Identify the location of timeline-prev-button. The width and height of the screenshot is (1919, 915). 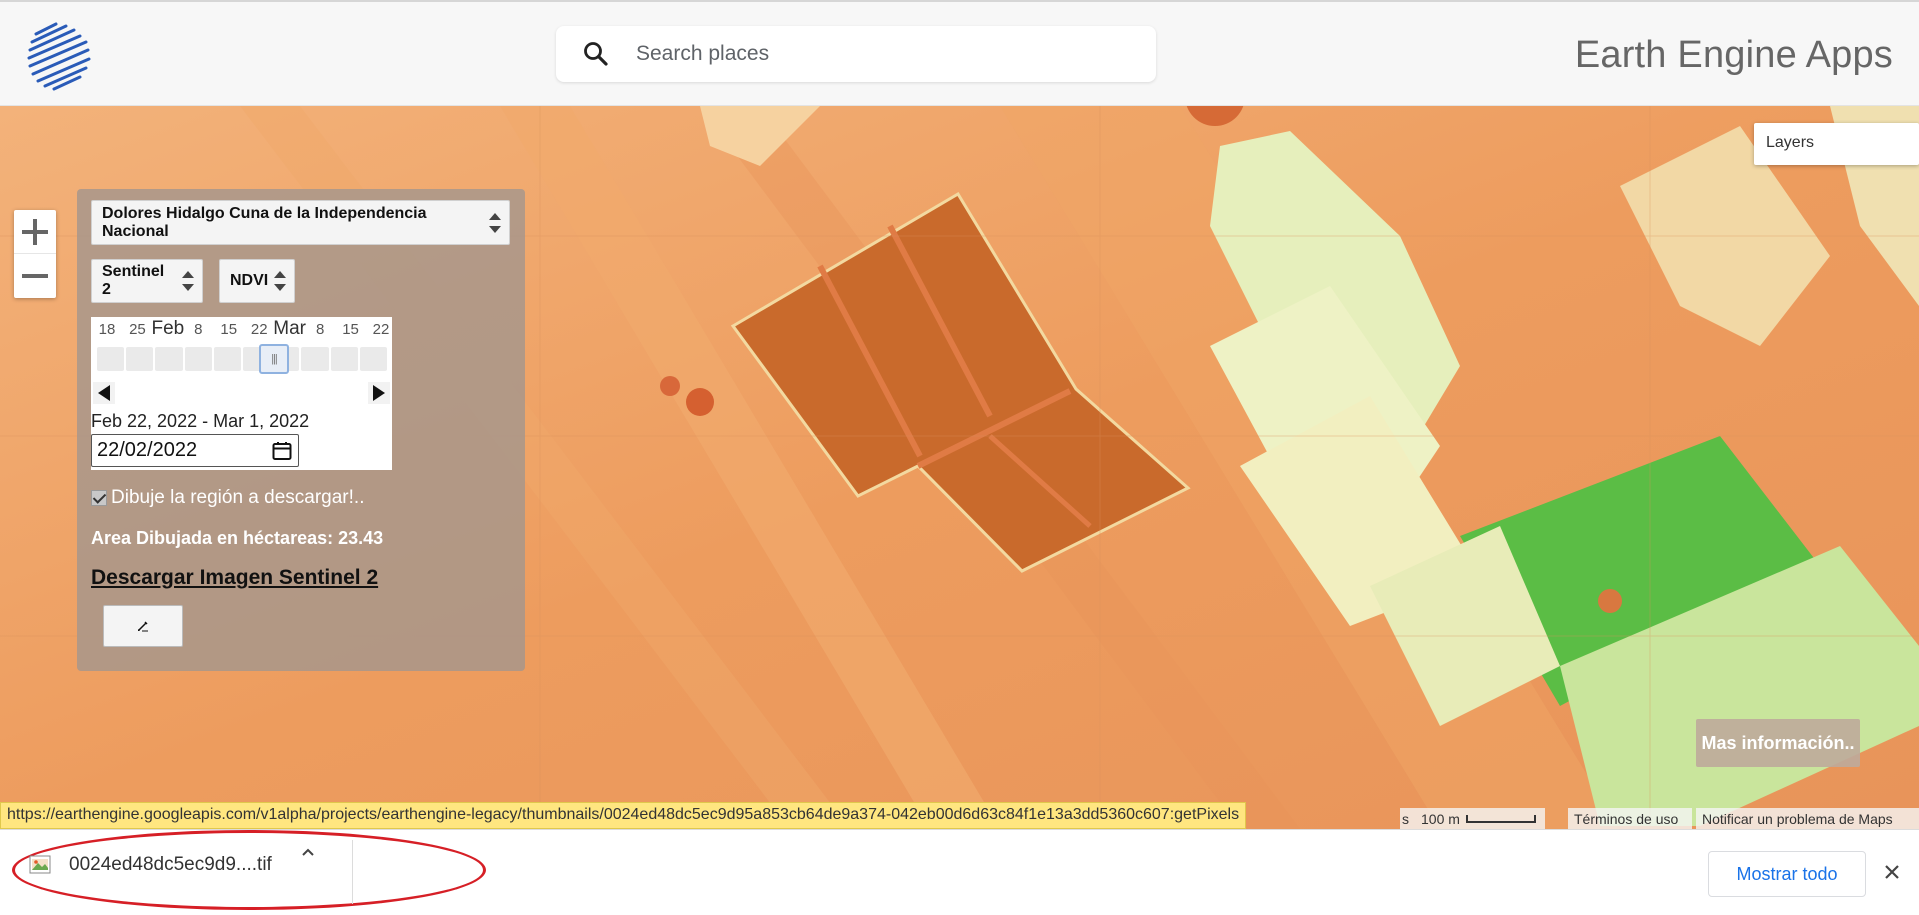
(104, 393).